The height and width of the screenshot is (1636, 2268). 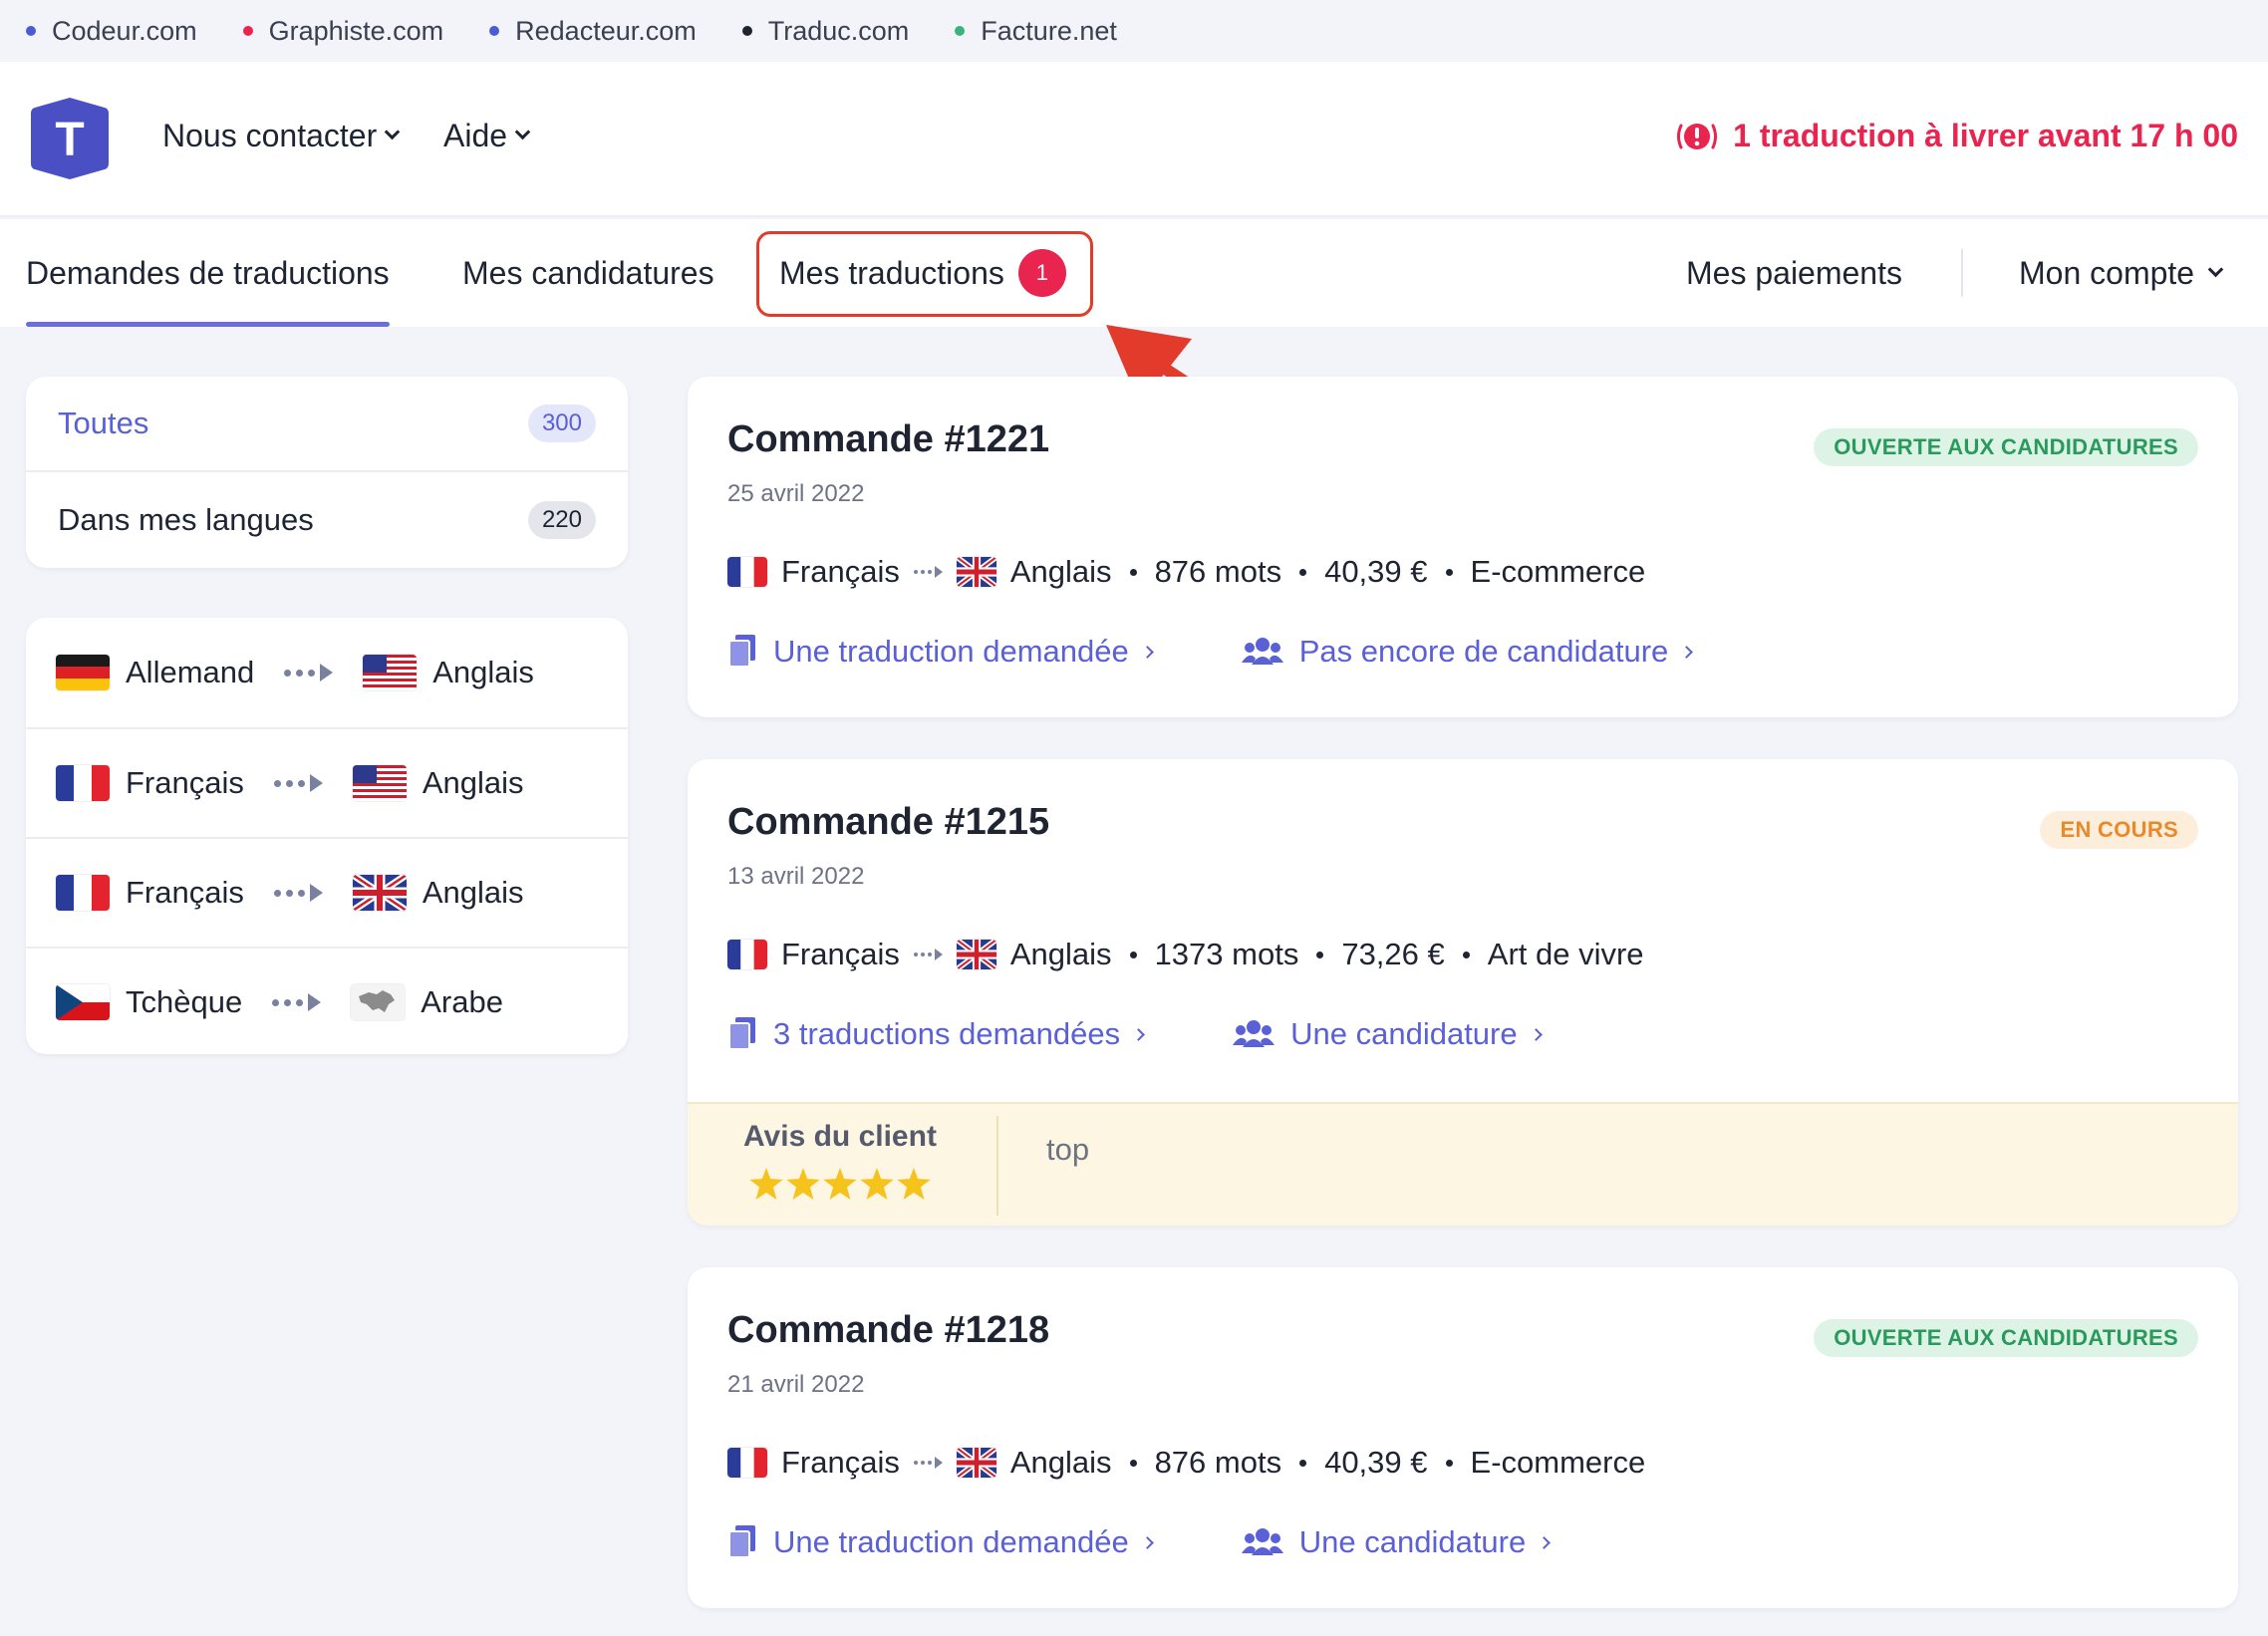 I want to click on tab-mon-compte: Mon compte, so click(x=2121, y=273).